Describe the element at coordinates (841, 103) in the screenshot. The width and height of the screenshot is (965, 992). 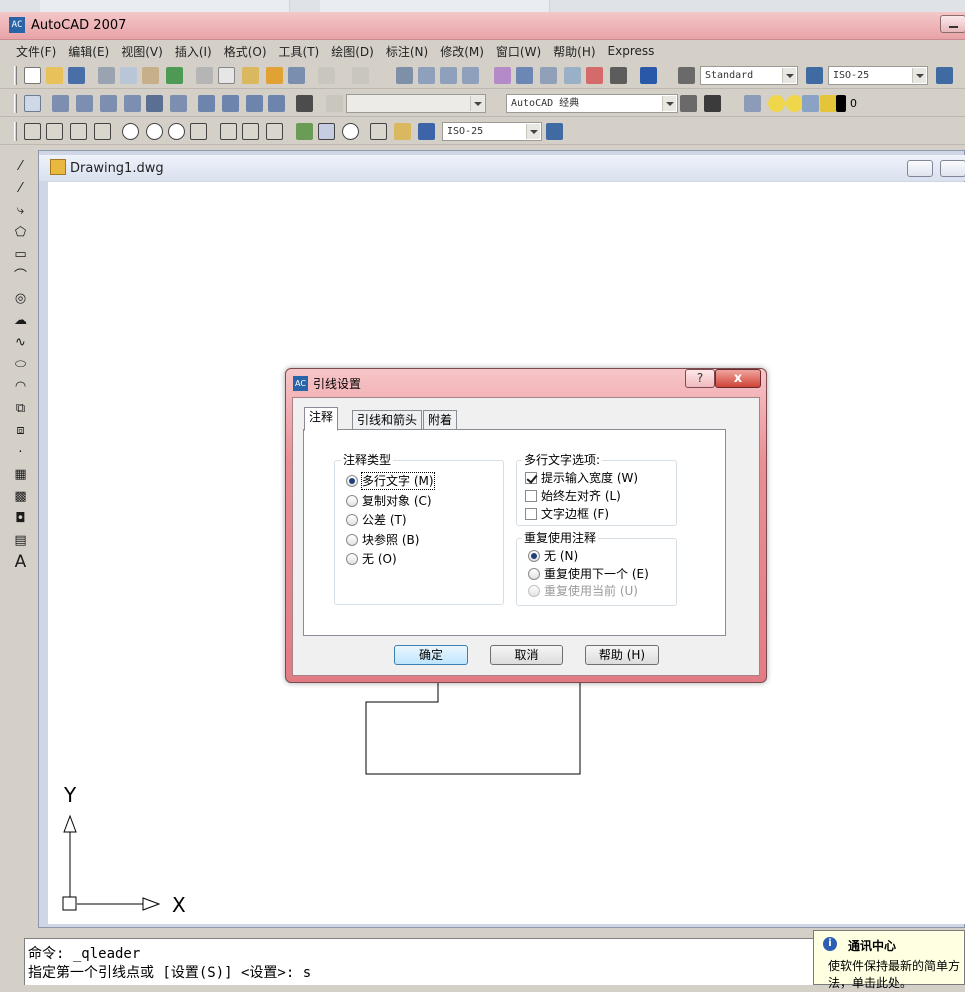
I see `color-swatch-icon` at that location.